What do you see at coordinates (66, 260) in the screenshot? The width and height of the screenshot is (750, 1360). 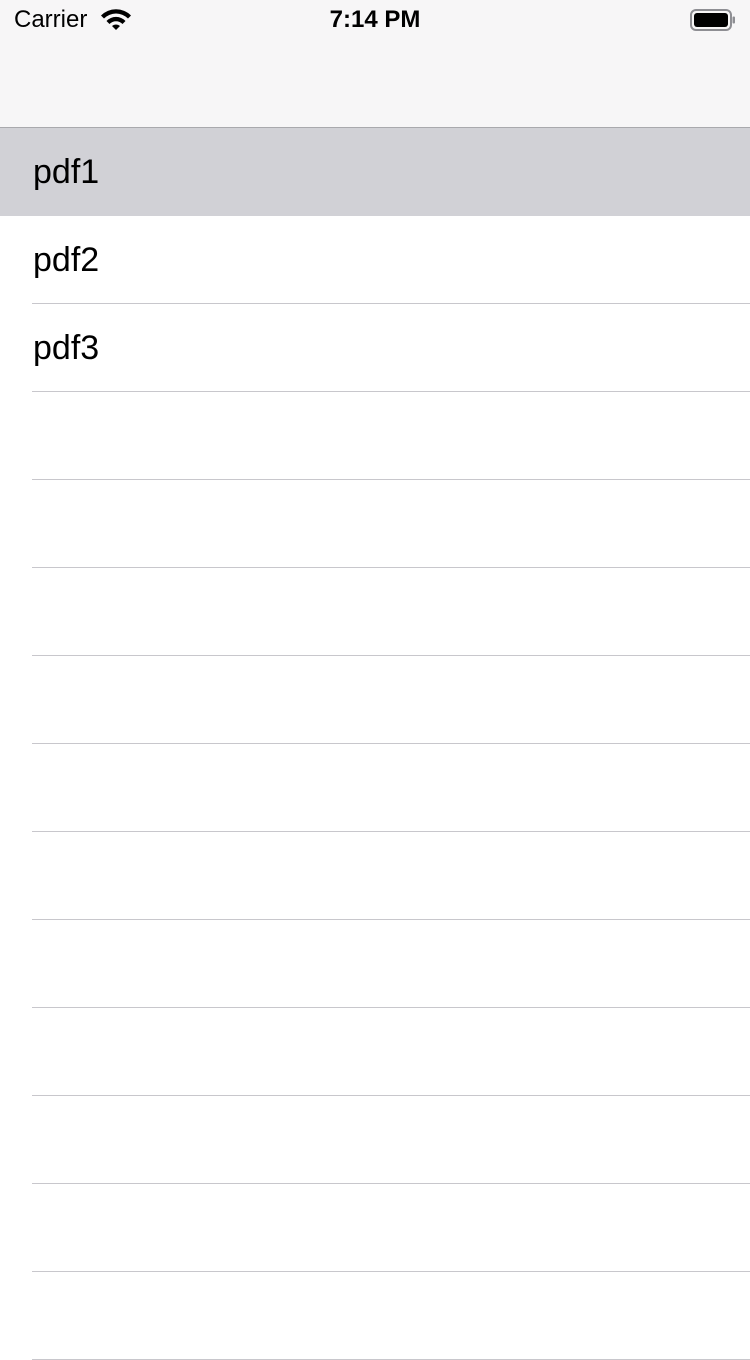 I see `list-item-label: pdf2` at bounding box center [66, 260].